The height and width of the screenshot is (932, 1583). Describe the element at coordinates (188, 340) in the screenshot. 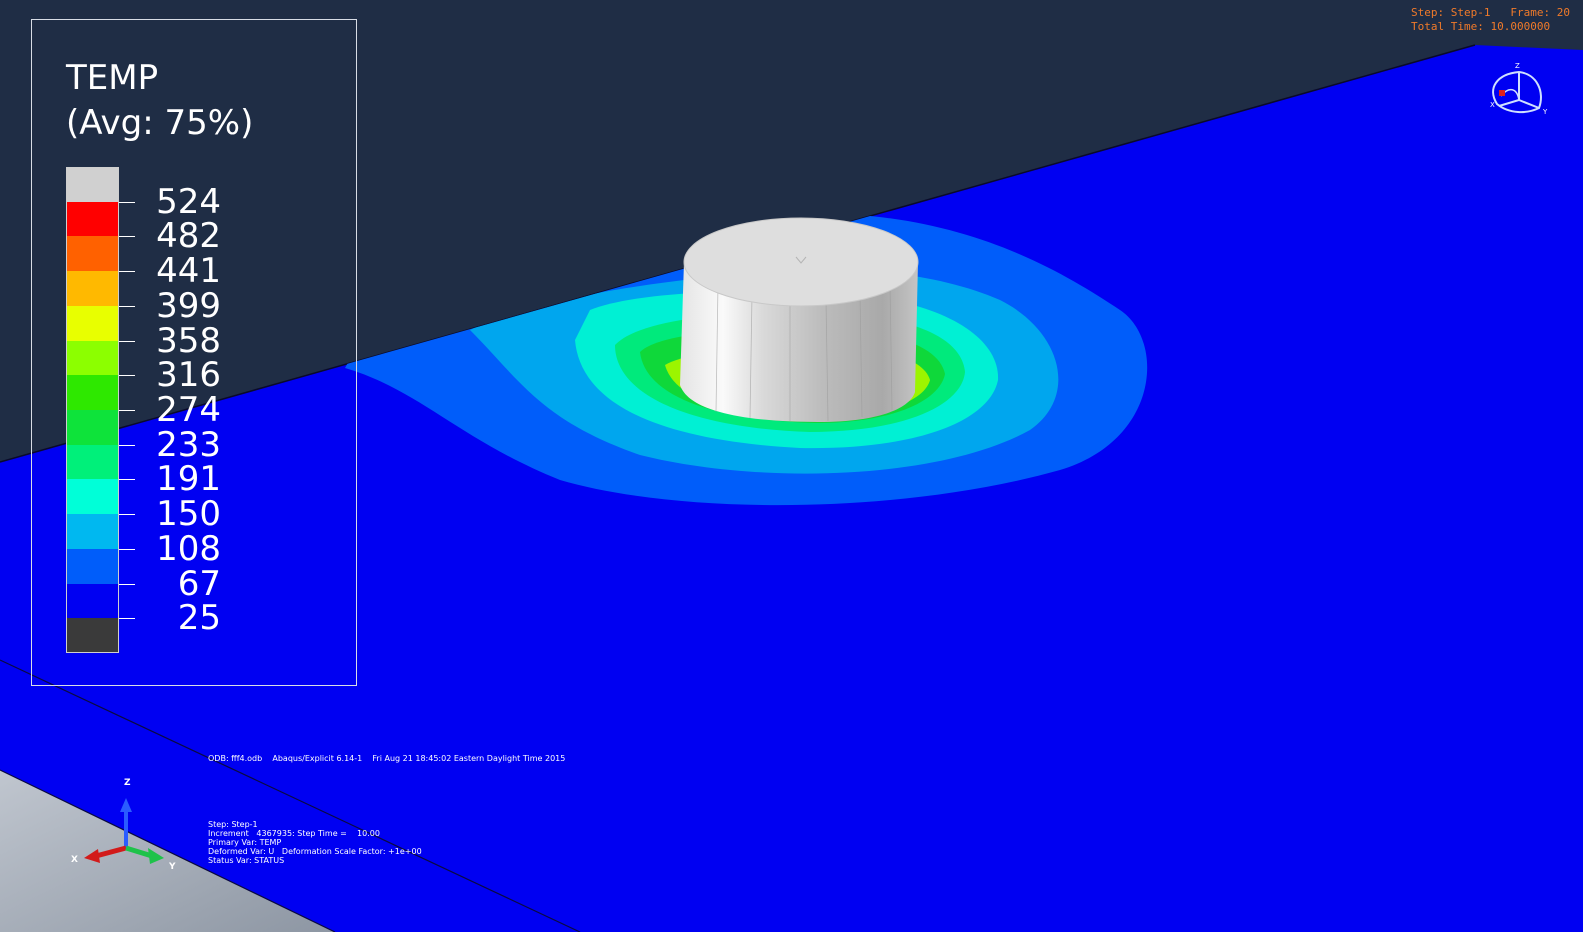

I see `legend-level-label: 358` at that location.